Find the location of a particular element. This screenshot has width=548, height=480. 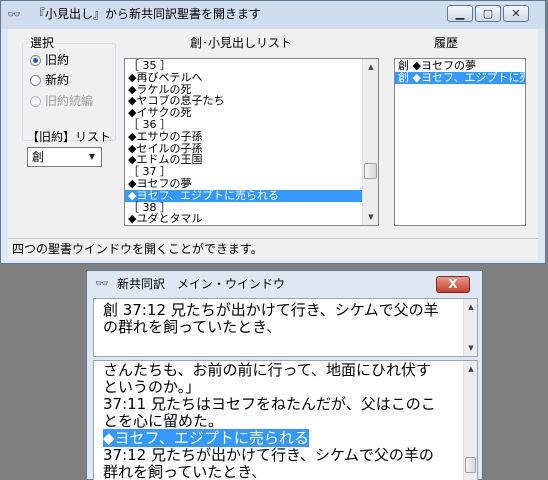

book-combobox-value: 創 is located at coordinates (38, 157).